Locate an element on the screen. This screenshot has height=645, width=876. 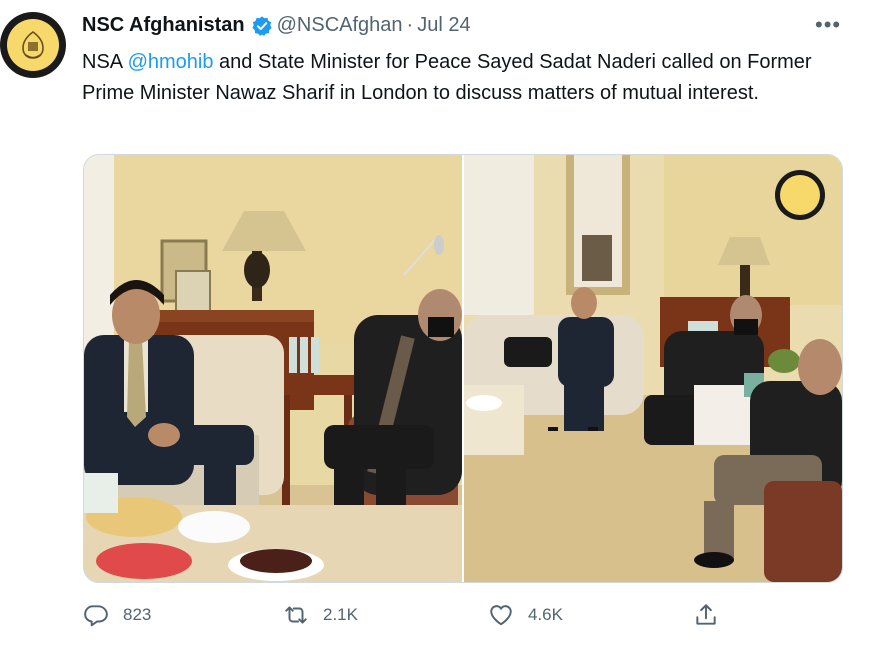
reply-button: 823 is located at coordinates (117, 615).